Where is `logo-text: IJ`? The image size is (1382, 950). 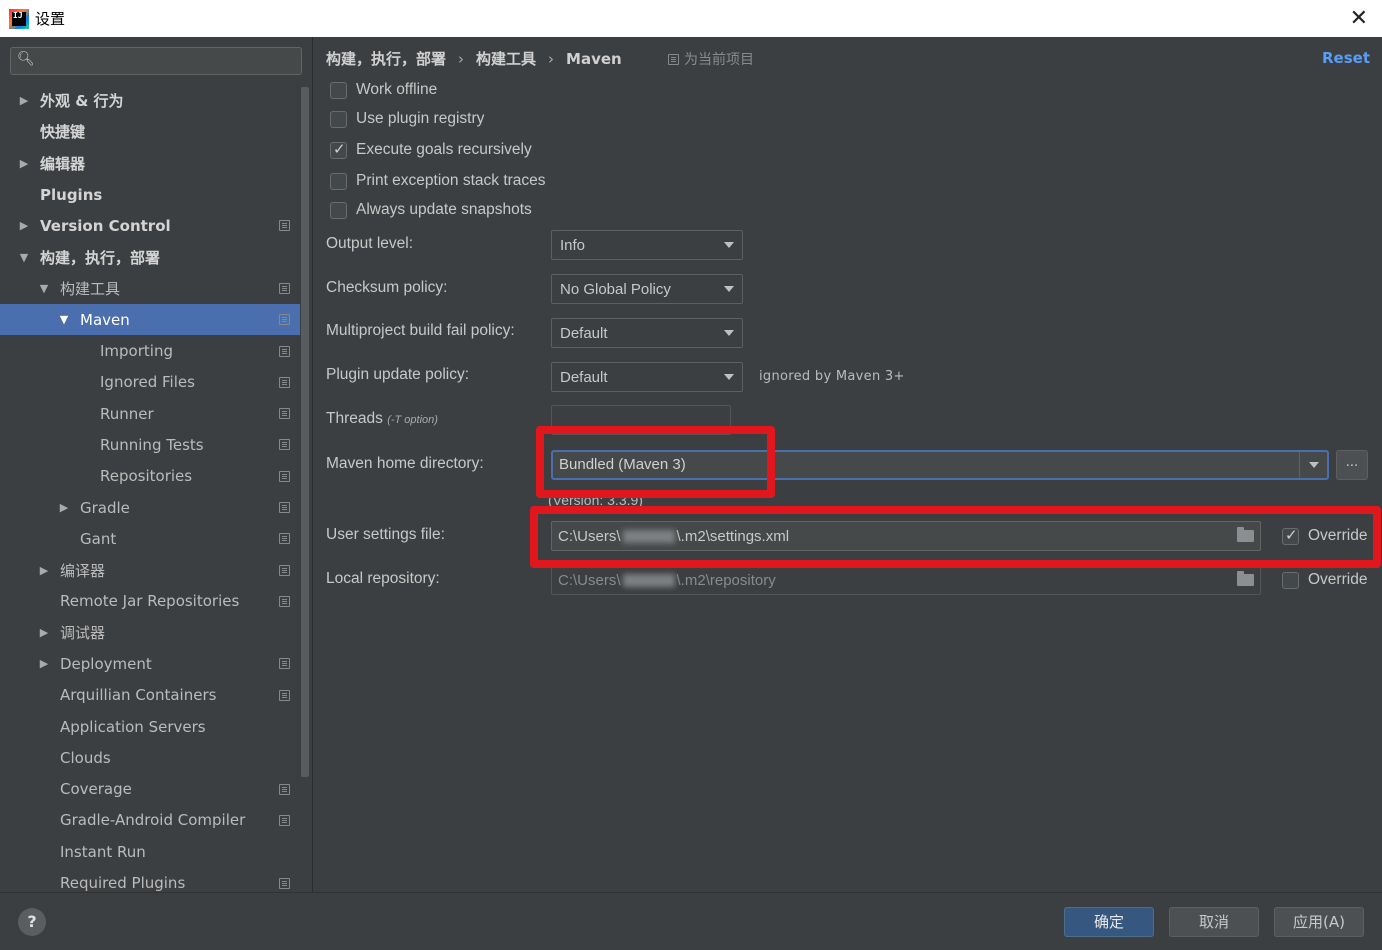 logo-text: IJ is located at coordinates (19, 18).